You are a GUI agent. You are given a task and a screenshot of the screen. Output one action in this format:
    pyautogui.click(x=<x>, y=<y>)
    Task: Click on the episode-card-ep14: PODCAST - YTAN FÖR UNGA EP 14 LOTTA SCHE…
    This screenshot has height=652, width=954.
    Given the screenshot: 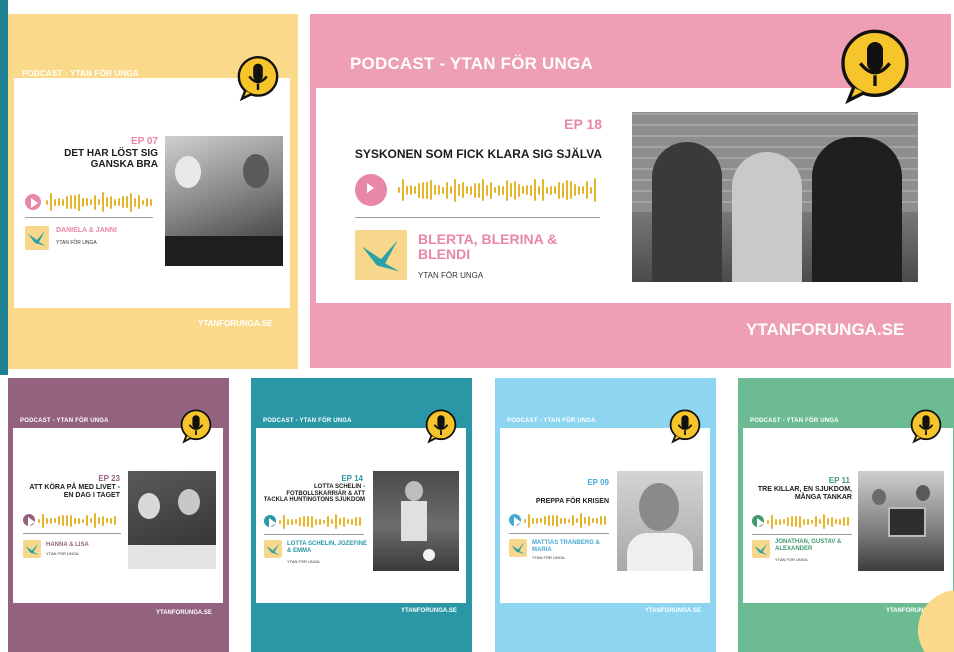 What is the action you would take?
    pyautogui.click(x=361, y=515)
    